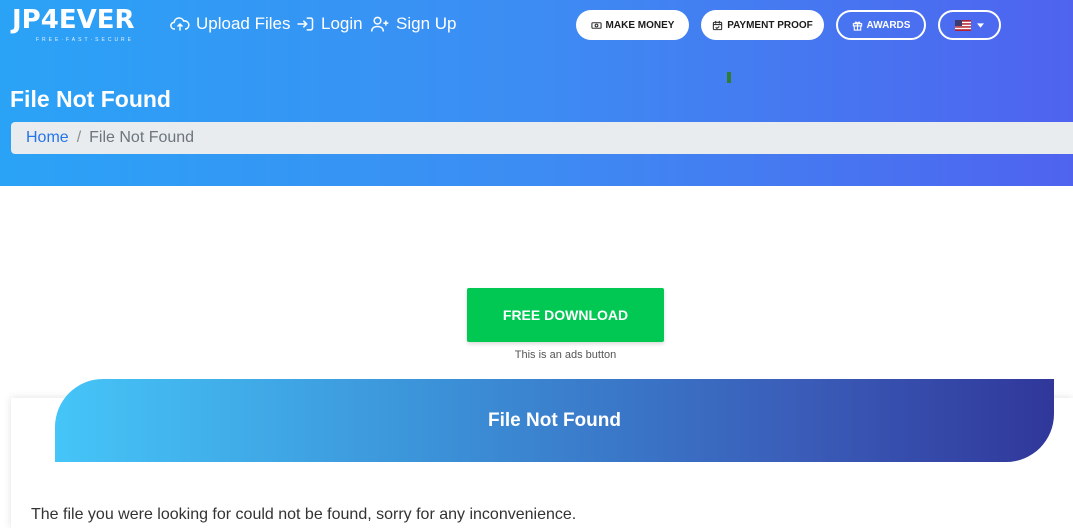  I want to click on card-title: File Not Found, so click(554, 420).